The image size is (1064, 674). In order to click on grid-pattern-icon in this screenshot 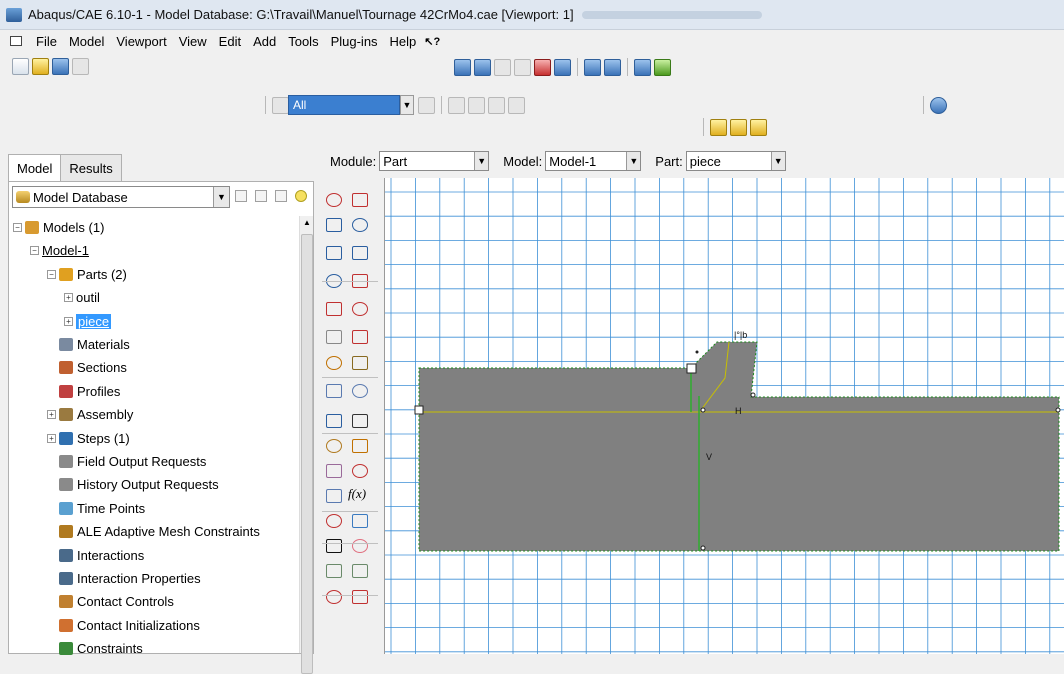, I will do `click(360, 422)`.